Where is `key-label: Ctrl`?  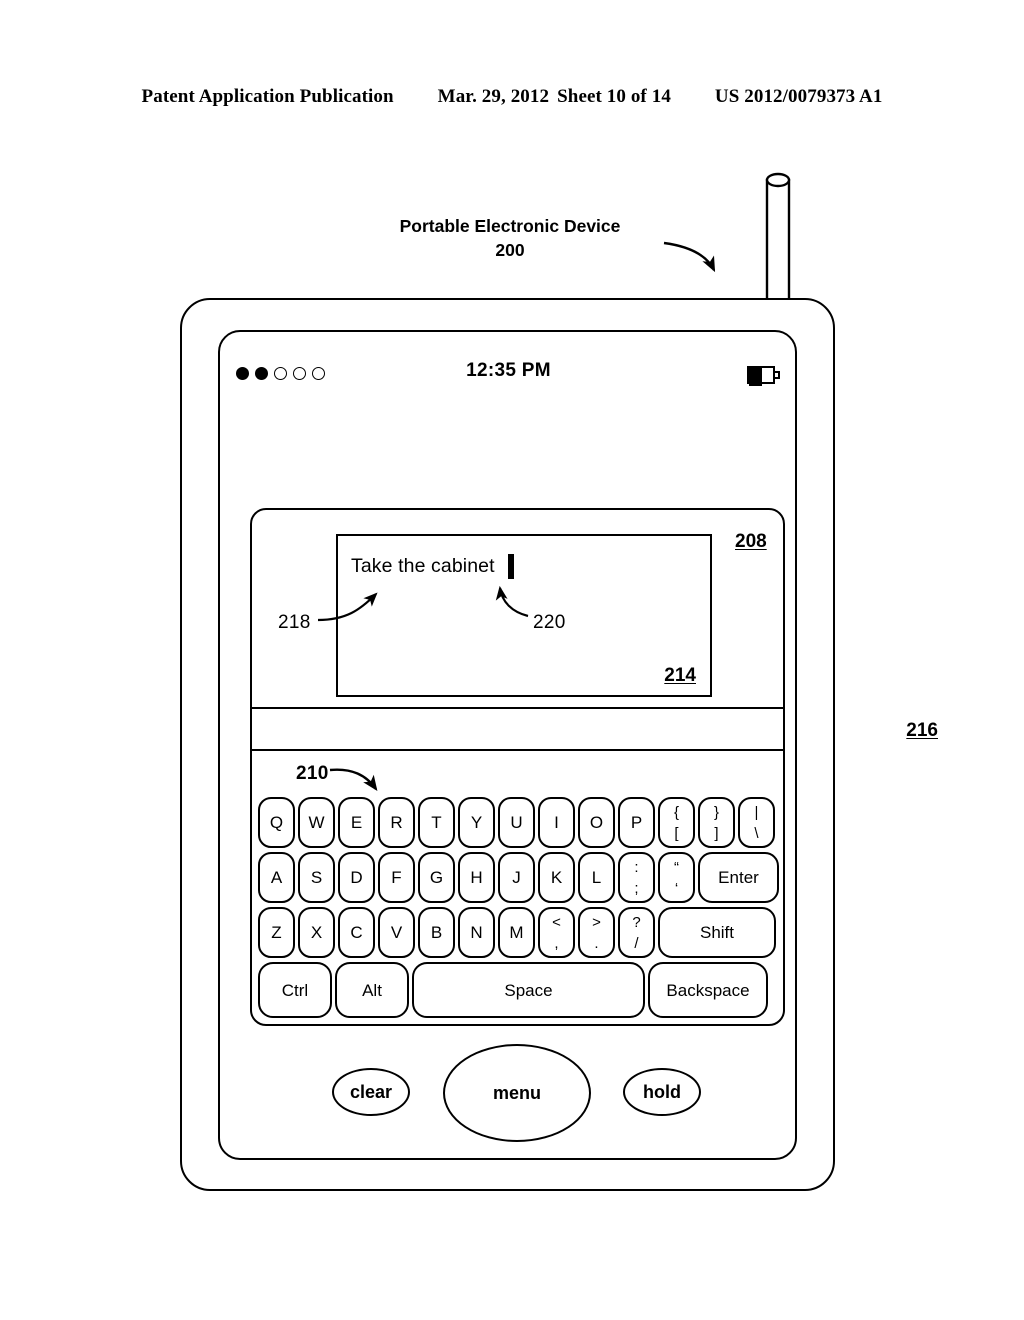
key-label: Ctrl is located at coordinates (295, 990).